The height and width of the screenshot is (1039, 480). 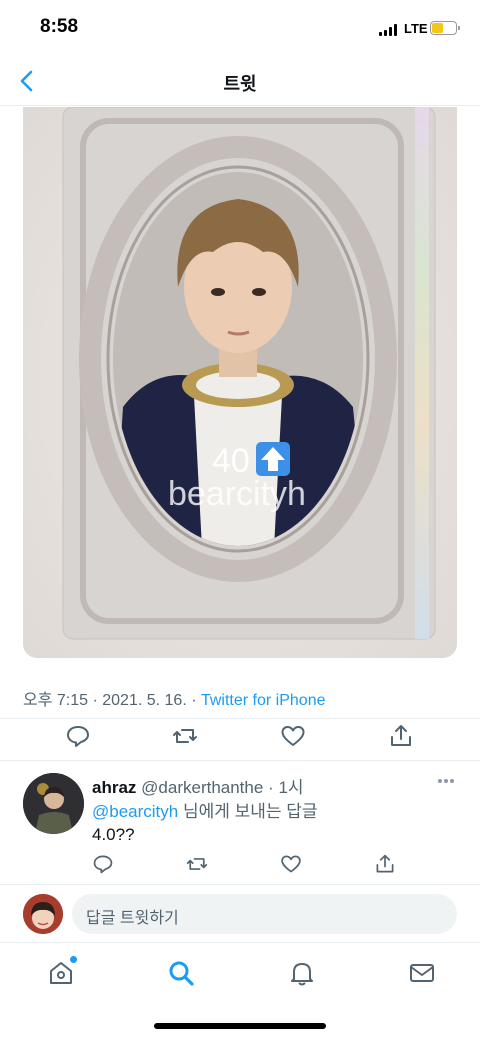 I want to click on status-time: 8:58, so click(x=59, y=26).